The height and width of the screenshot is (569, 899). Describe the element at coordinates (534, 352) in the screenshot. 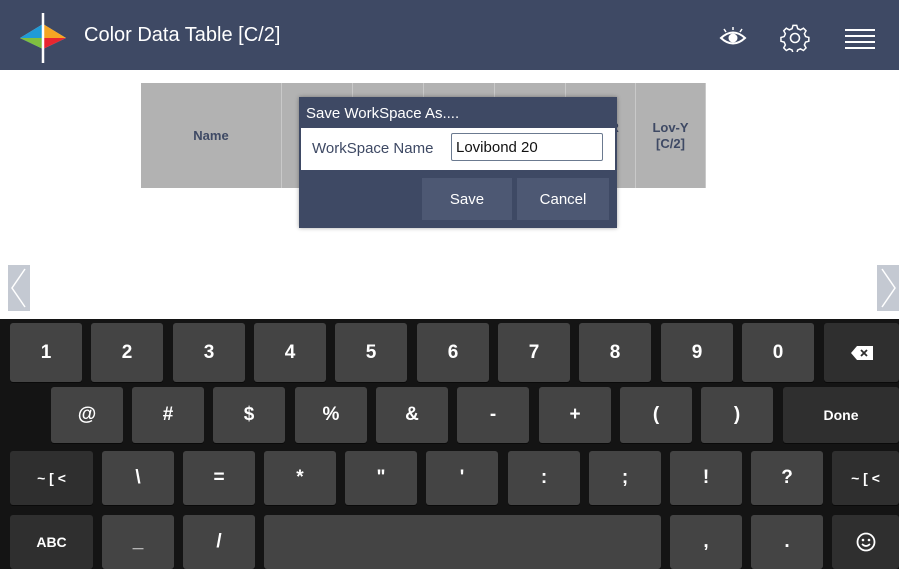

I see `key-7: 7` at that location.